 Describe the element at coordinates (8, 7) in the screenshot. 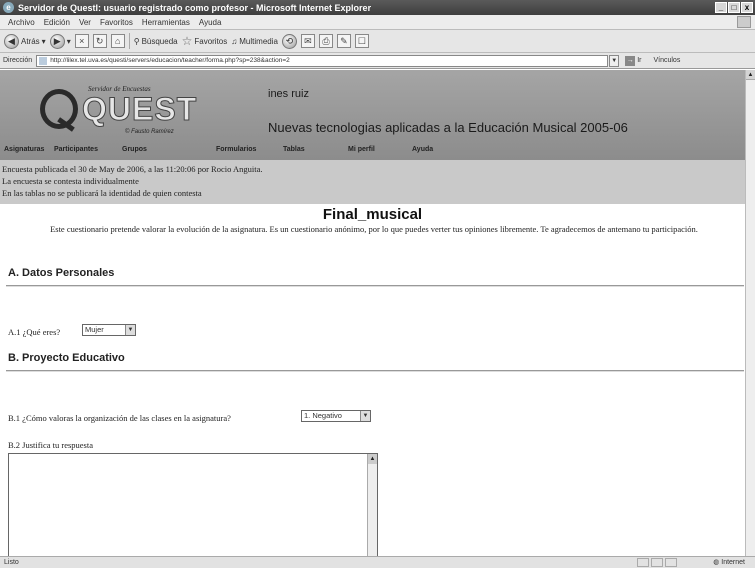

I see `internet-explorer-icon: e` at that location.